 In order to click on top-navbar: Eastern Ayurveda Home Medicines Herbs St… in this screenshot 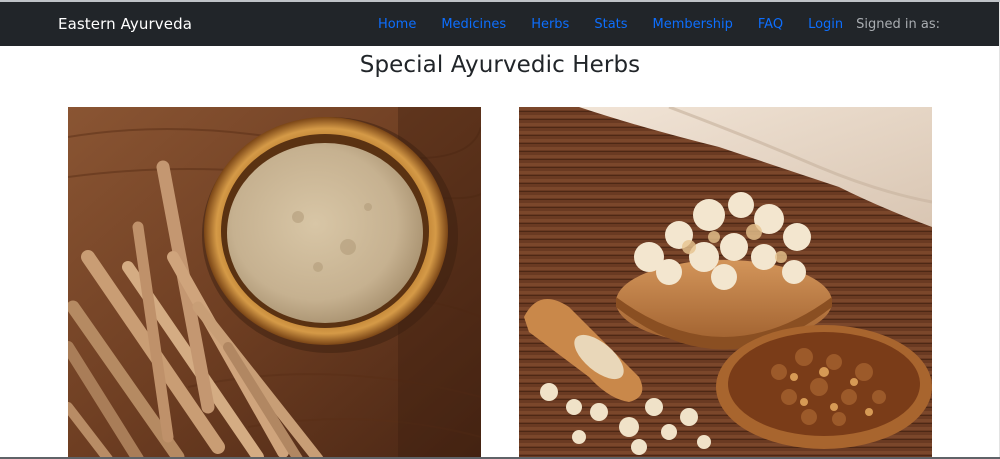, I will do `click(500, 24)`.